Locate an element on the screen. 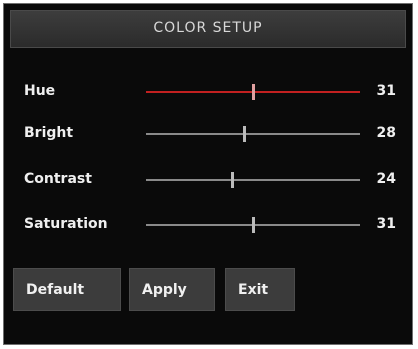  apply-button: Apply is located at coordinates (172, 289).